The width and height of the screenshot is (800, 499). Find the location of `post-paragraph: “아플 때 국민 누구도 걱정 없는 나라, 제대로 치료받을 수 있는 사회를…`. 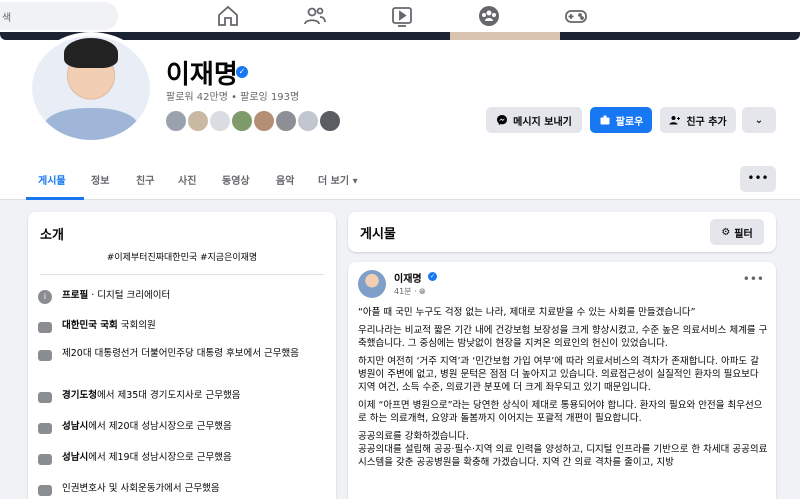

post-paragraph: “아플 때 국민 누구도 걱정 없는 나라, 제대로 치료받을 수 있는 사회를… is located at coordinates (527, 312).